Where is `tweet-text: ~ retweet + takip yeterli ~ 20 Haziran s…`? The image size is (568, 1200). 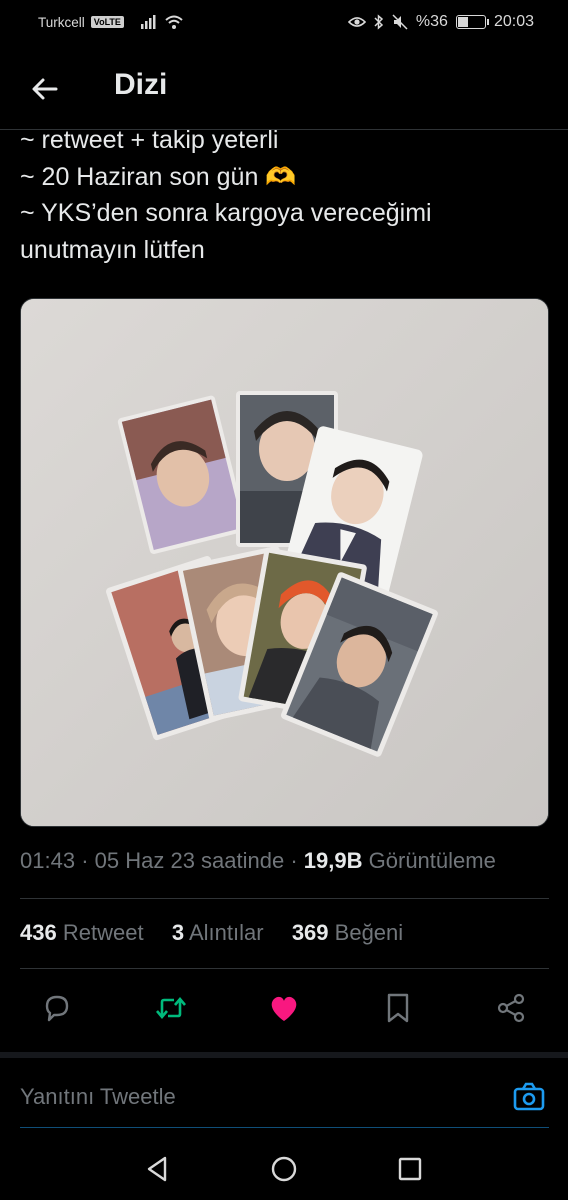
tweet-text: ~ retweet + takip yeterli ~ 20 Haziran s… is located at coordinates (285, 195).